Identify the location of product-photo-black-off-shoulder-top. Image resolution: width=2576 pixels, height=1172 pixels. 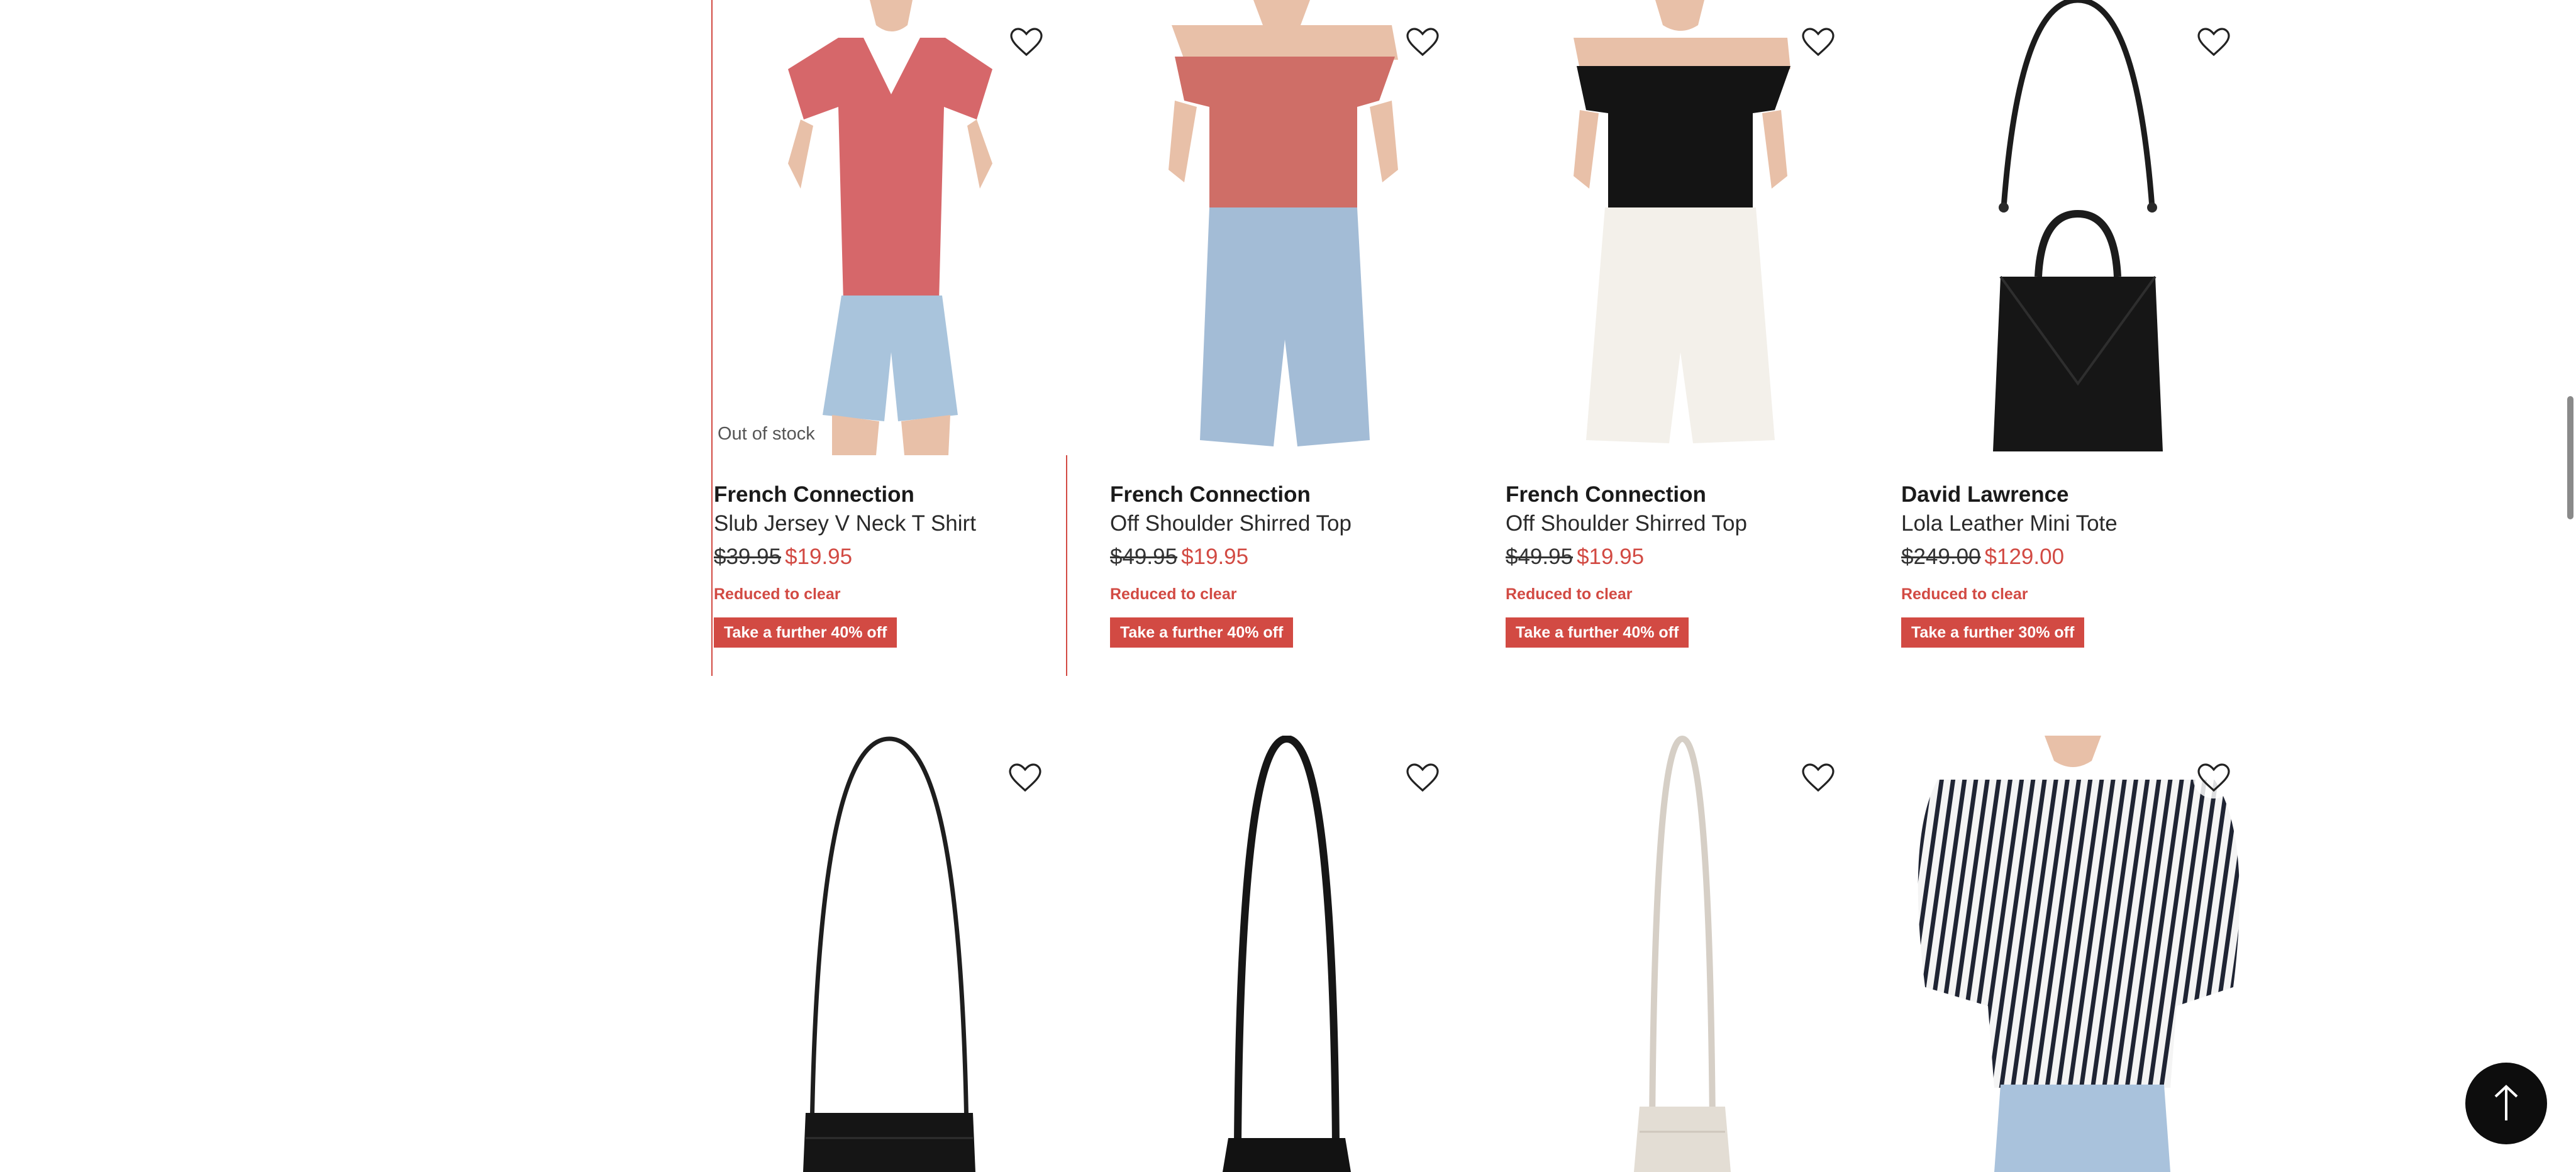
(1682, 228).